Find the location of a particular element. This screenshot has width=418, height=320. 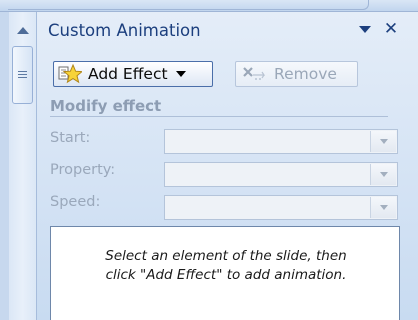

speed-select is located at coordinates (281, 207).